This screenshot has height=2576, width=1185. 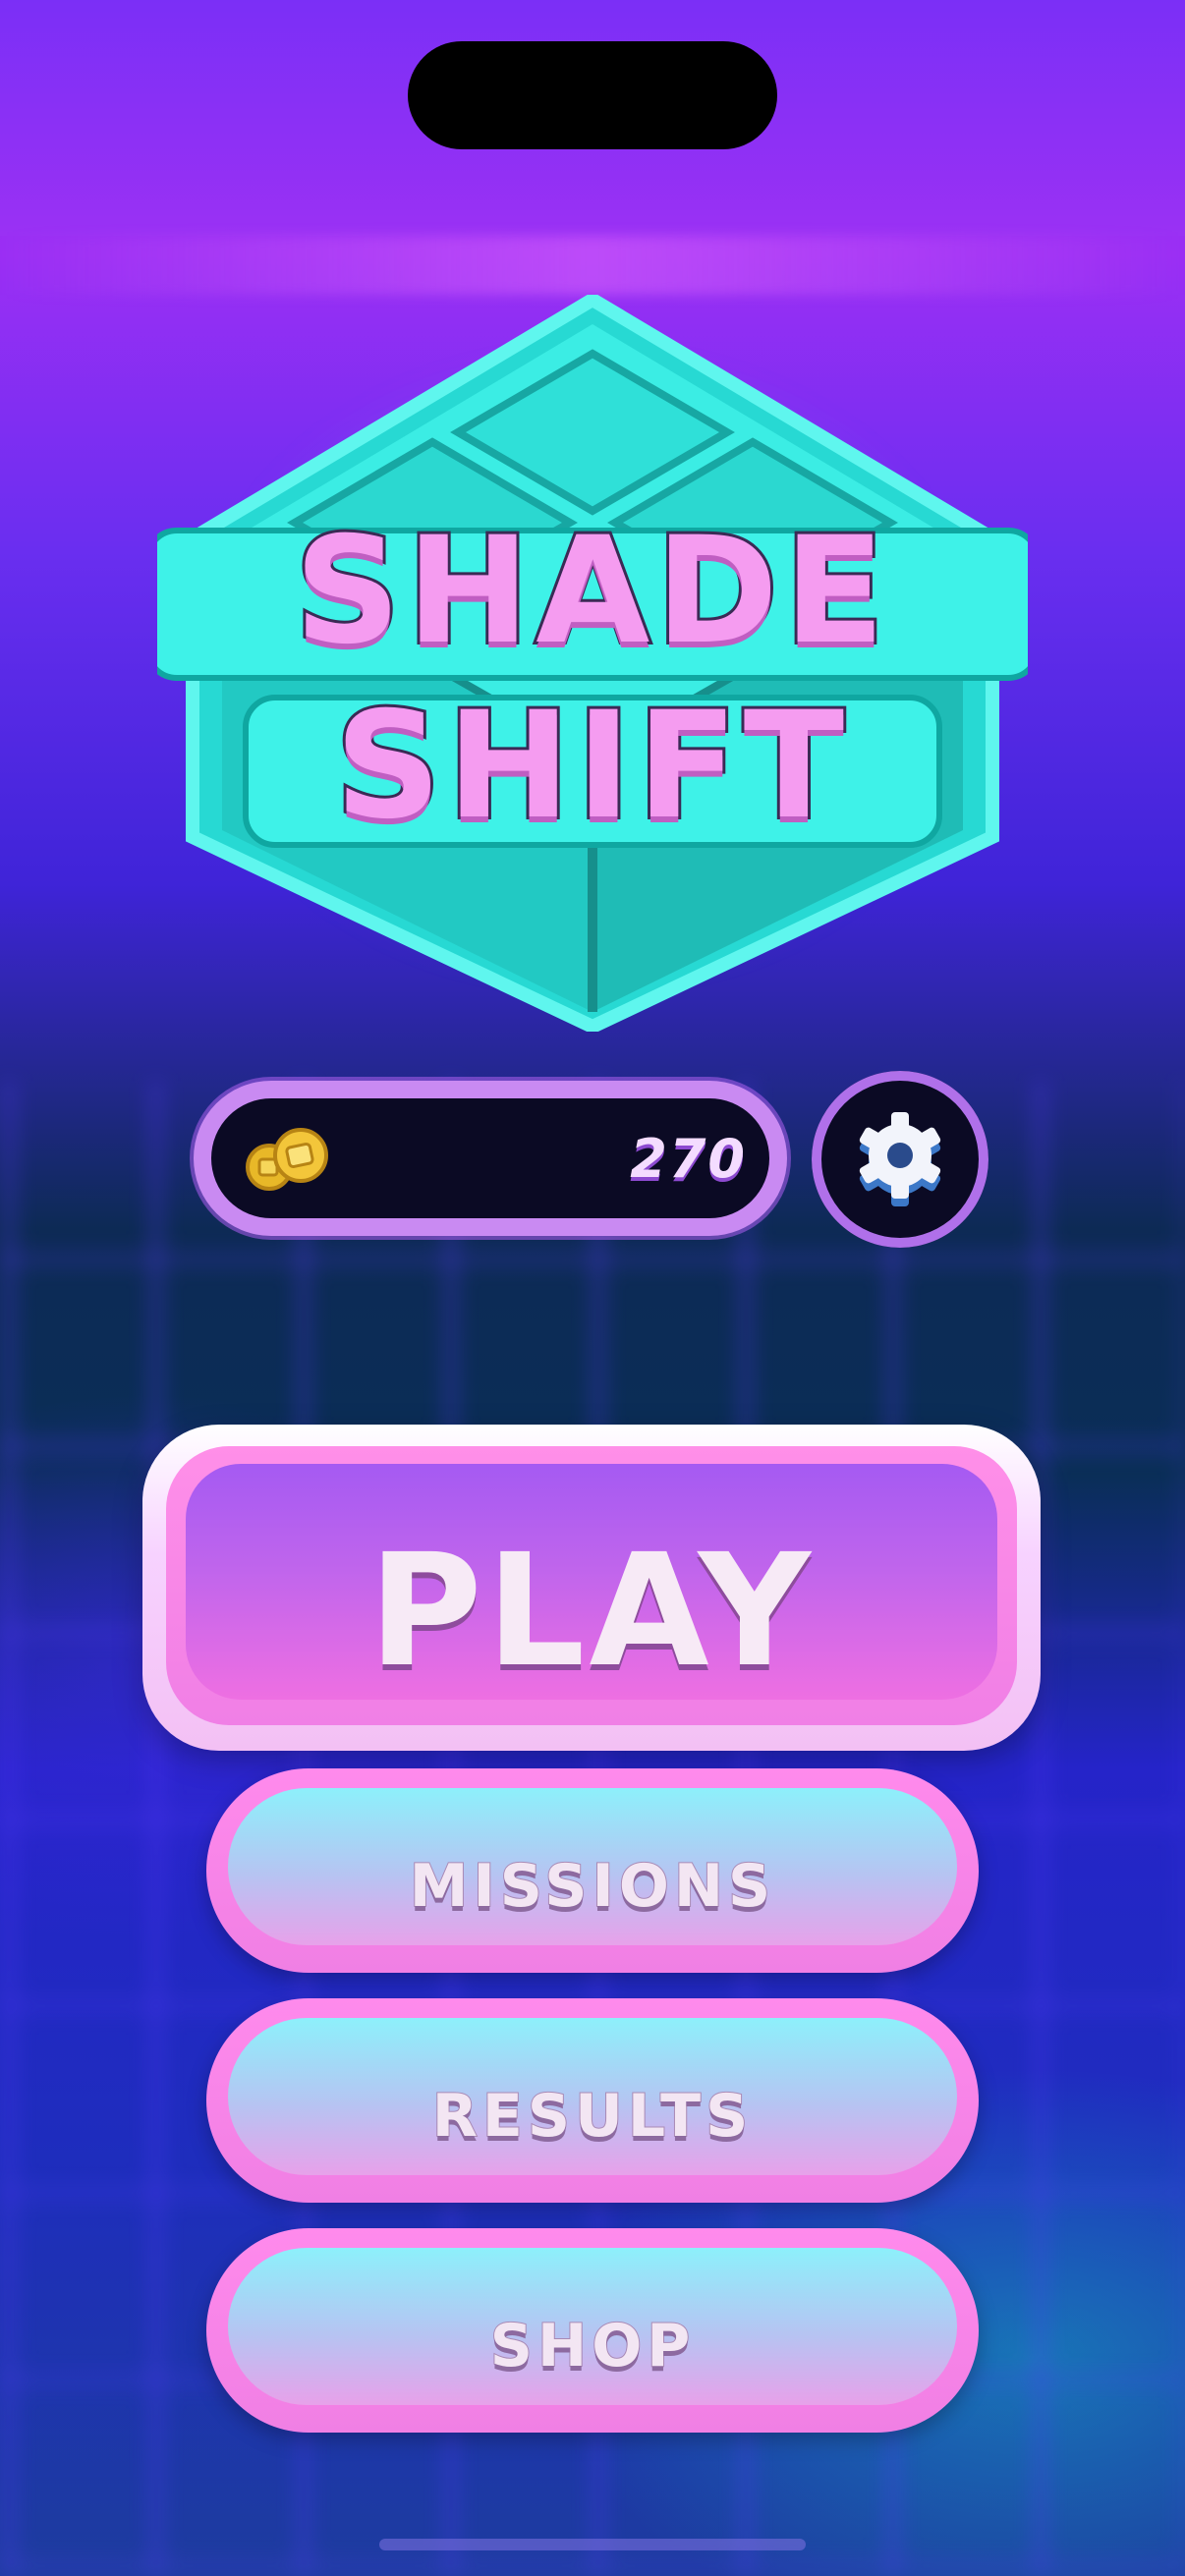 I want to click on play-button: PLAY, so click(x=592, y=1588).